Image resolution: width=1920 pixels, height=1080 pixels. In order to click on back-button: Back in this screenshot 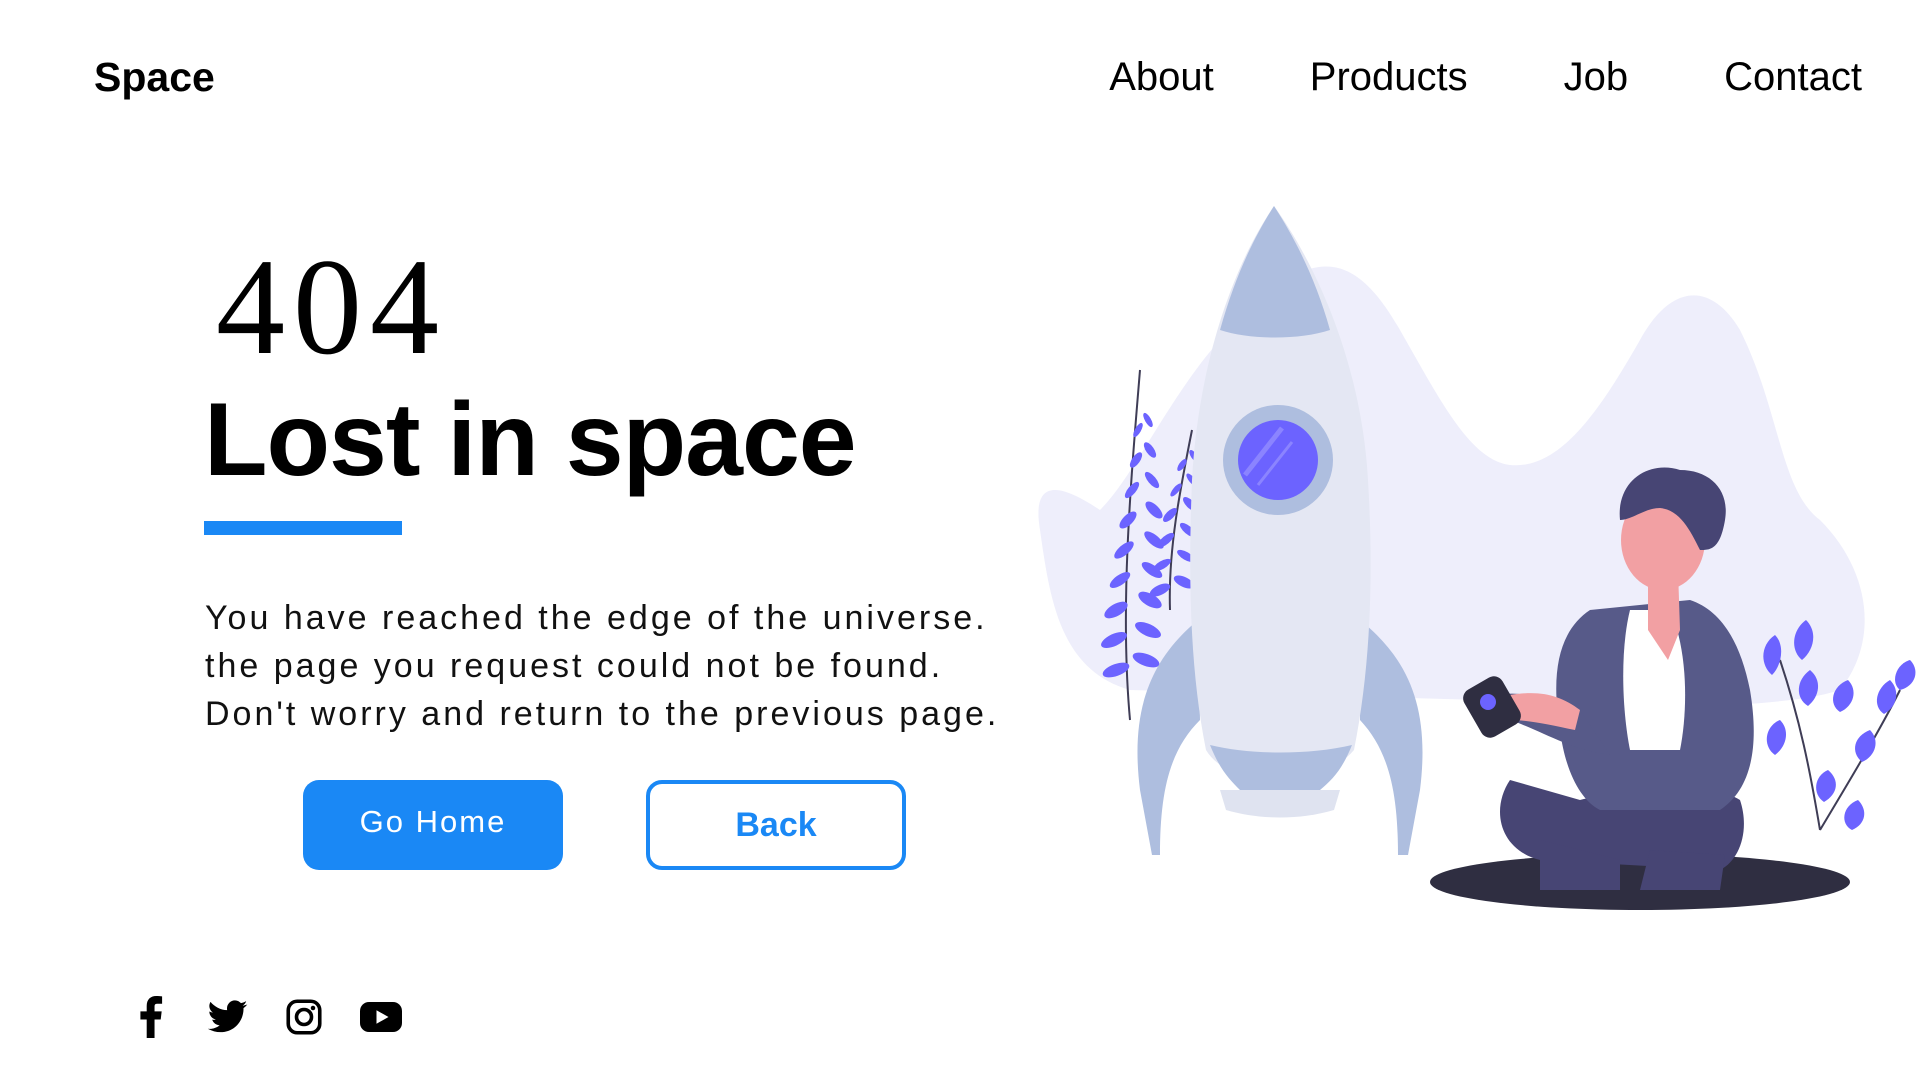, I will do `click(776, 825)`.